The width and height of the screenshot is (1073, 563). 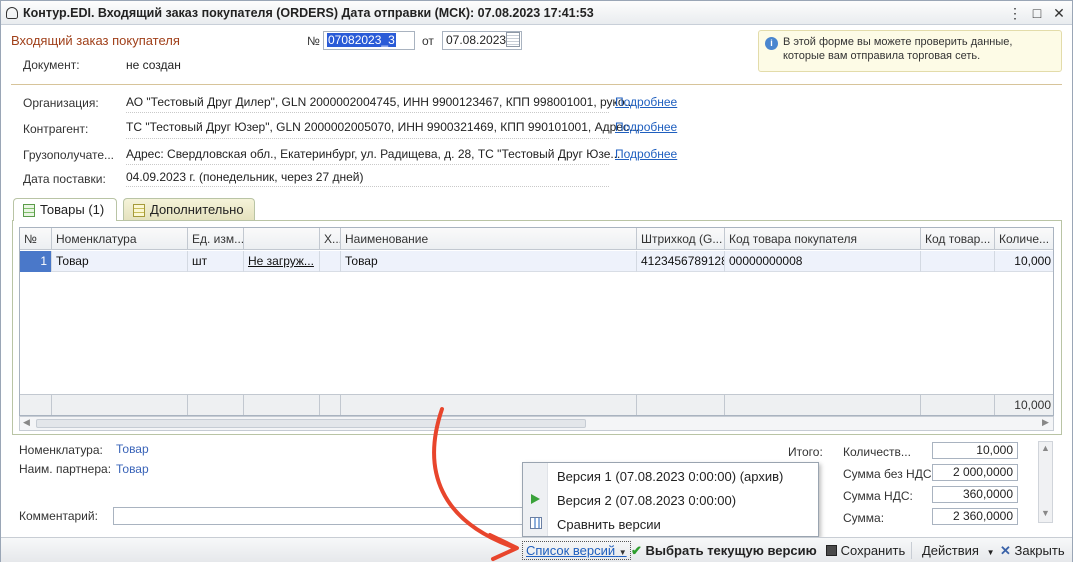 I want to click on sum-label: Сумма:, so click(x=864, y=518).